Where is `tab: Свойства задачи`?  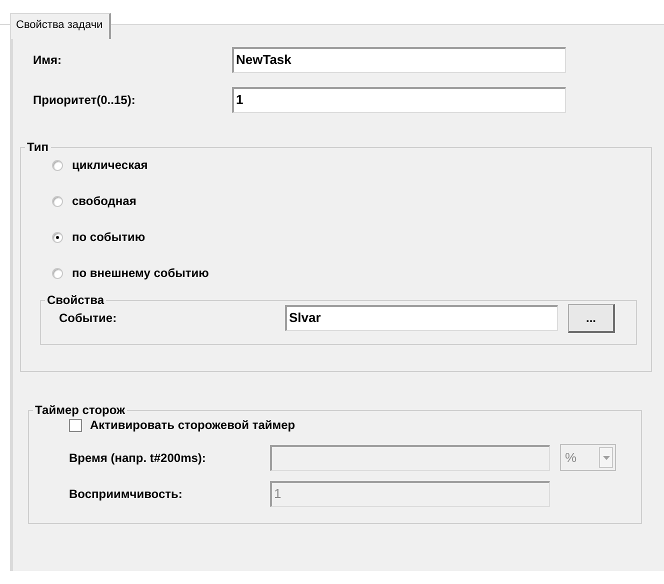
tab: Свойства задачи is located at coordinates (60, 26).